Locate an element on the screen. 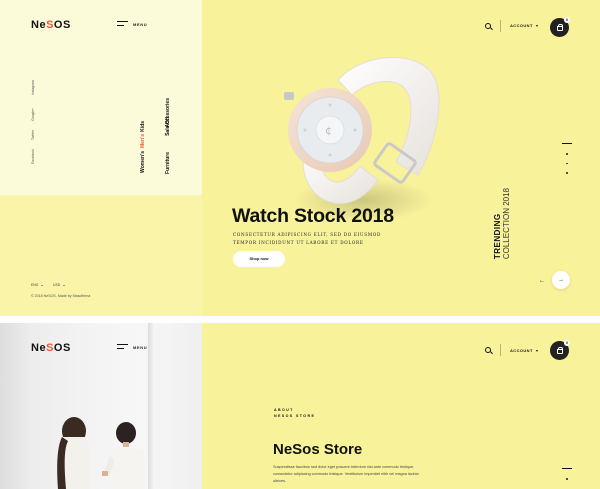 The height and width of the screenshot is (489, 600). nav-item-mens: Men's is located at coordinates (143, 141).